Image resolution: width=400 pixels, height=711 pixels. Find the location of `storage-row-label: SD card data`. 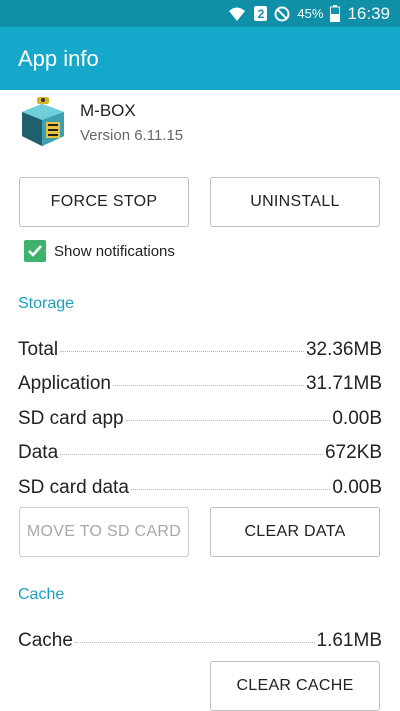

storage-row-label: SD card data is located at coordinates (73, 487).